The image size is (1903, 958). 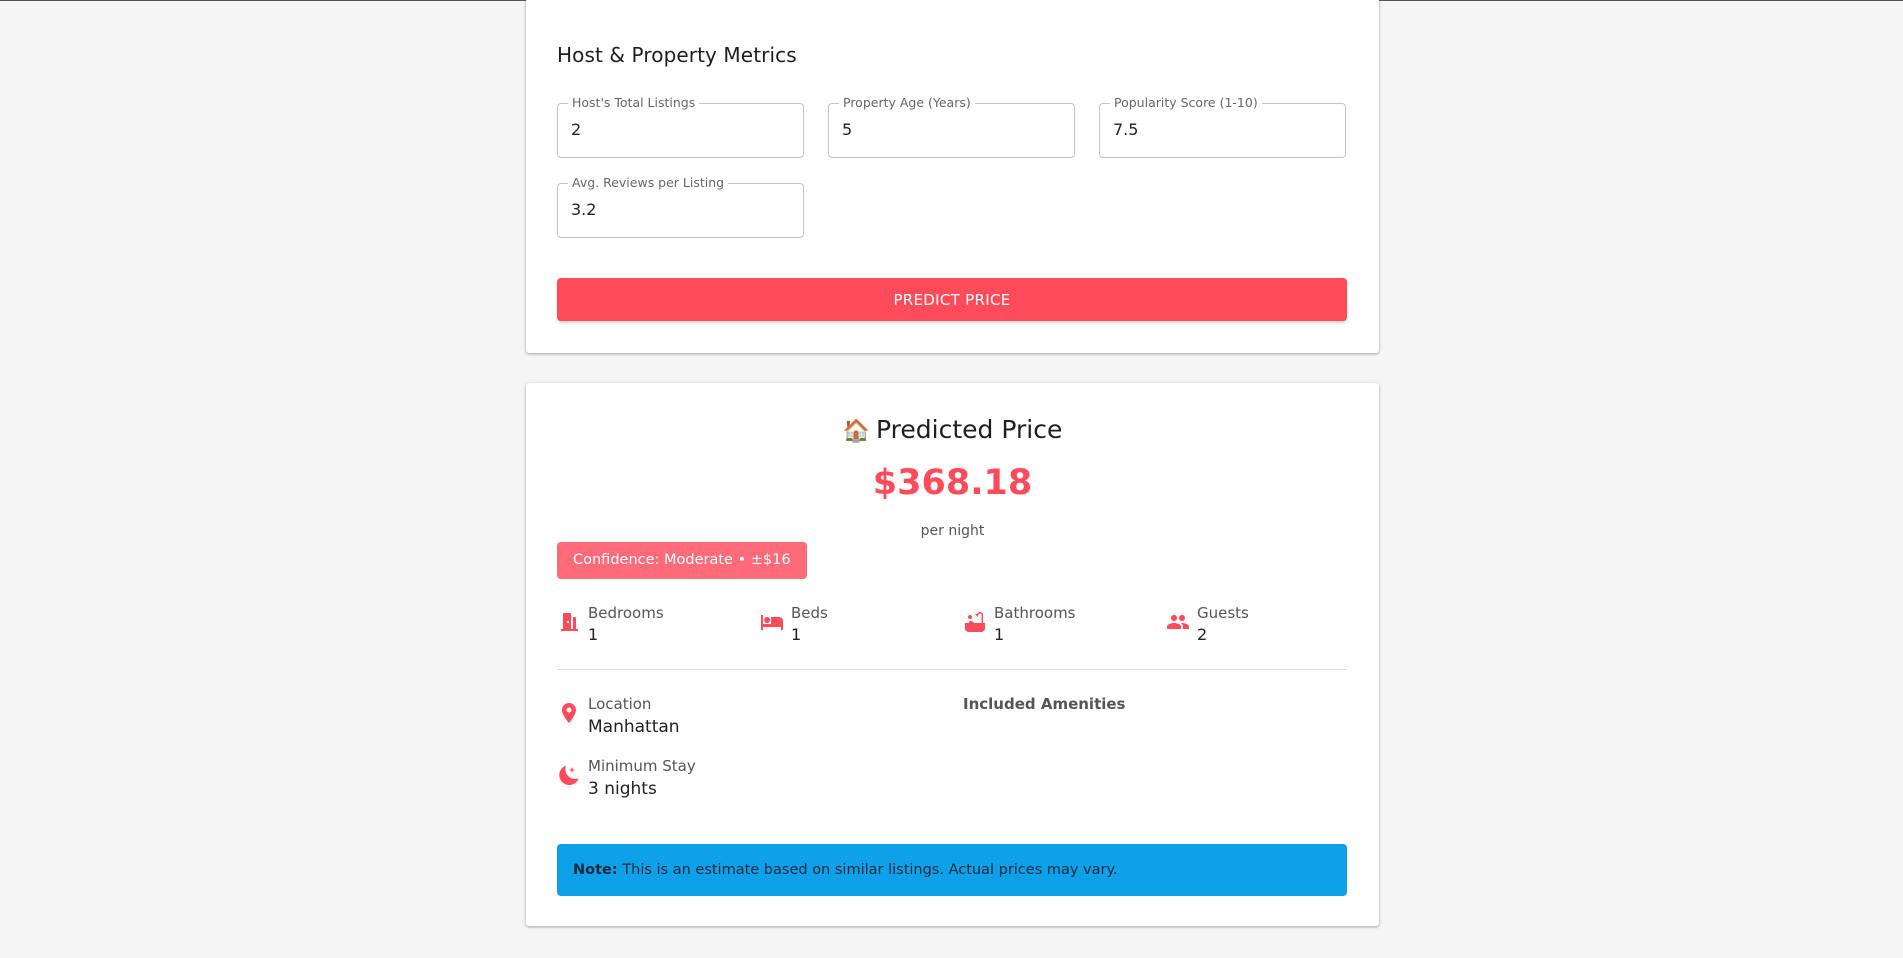 I want to click on field-label: Host's Total Listings, so click(x=634, y=102).